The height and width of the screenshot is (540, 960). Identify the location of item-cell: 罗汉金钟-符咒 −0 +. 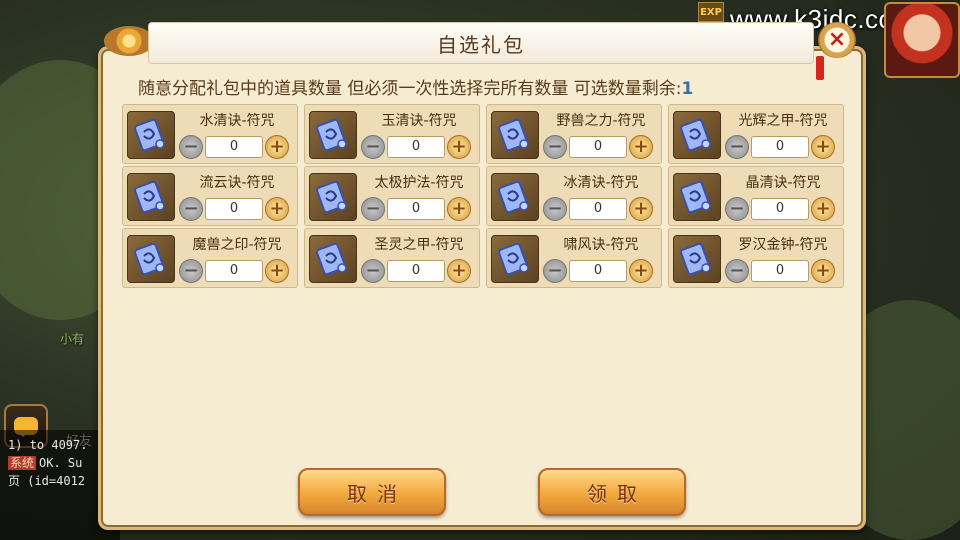
(756, 258).